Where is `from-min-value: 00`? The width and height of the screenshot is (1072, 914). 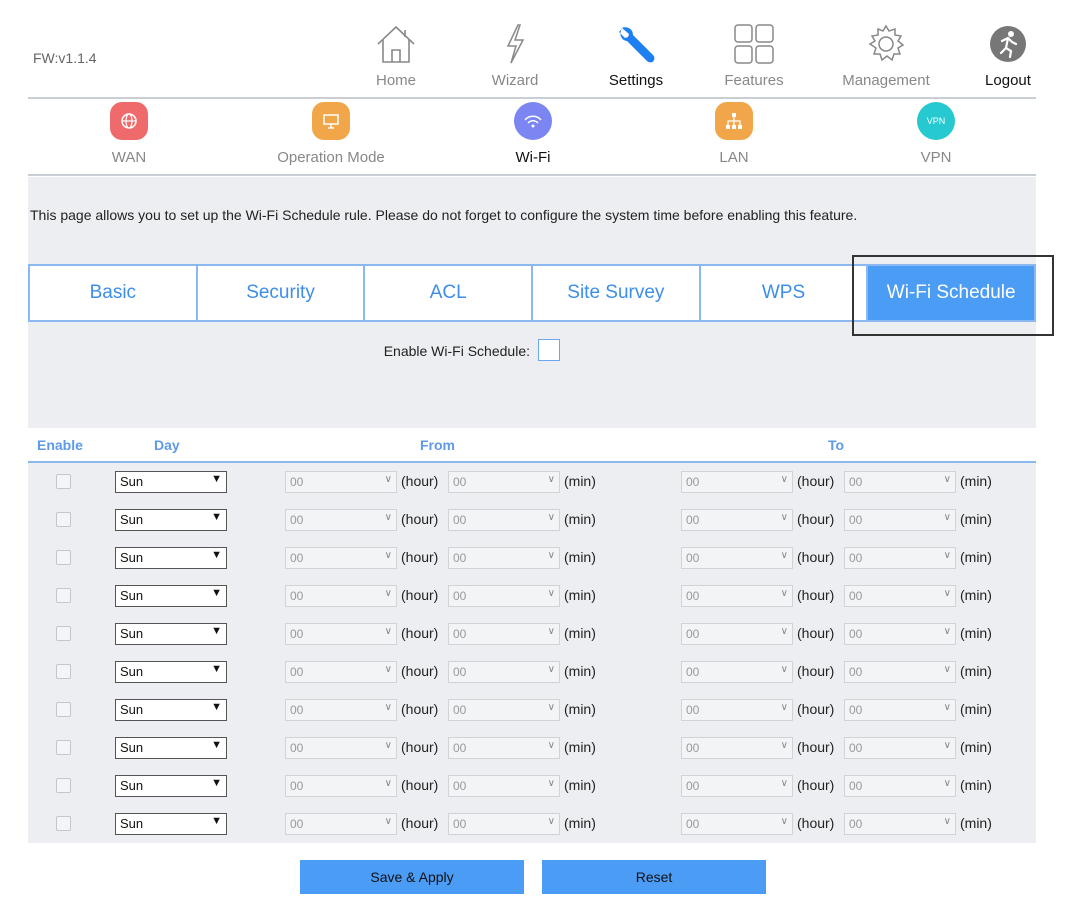 from-min-value: 00 is located at coordinates (460, 786).